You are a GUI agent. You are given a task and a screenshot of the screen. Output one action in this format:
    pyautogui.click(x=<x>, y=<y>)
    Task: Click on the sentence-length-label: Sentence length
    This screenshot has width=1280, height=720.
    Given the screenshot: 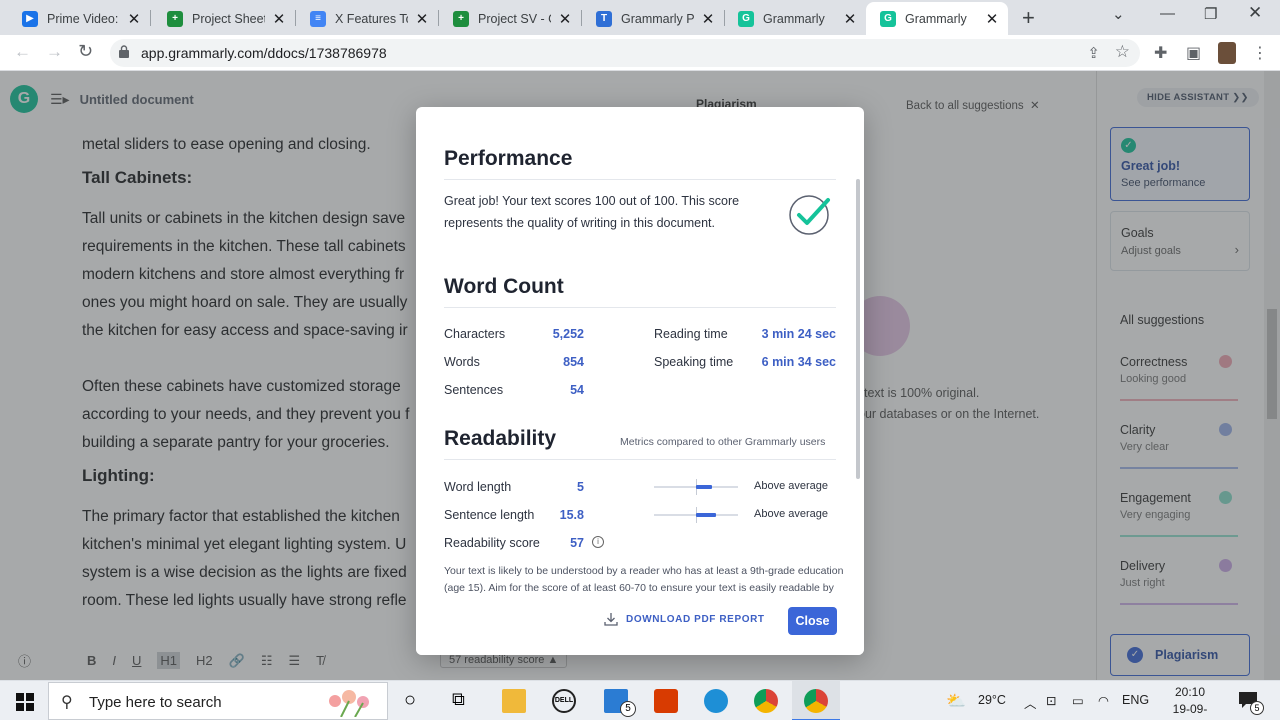 What is the action you would take?
    pyautogui.click(x=489, y=515)
    